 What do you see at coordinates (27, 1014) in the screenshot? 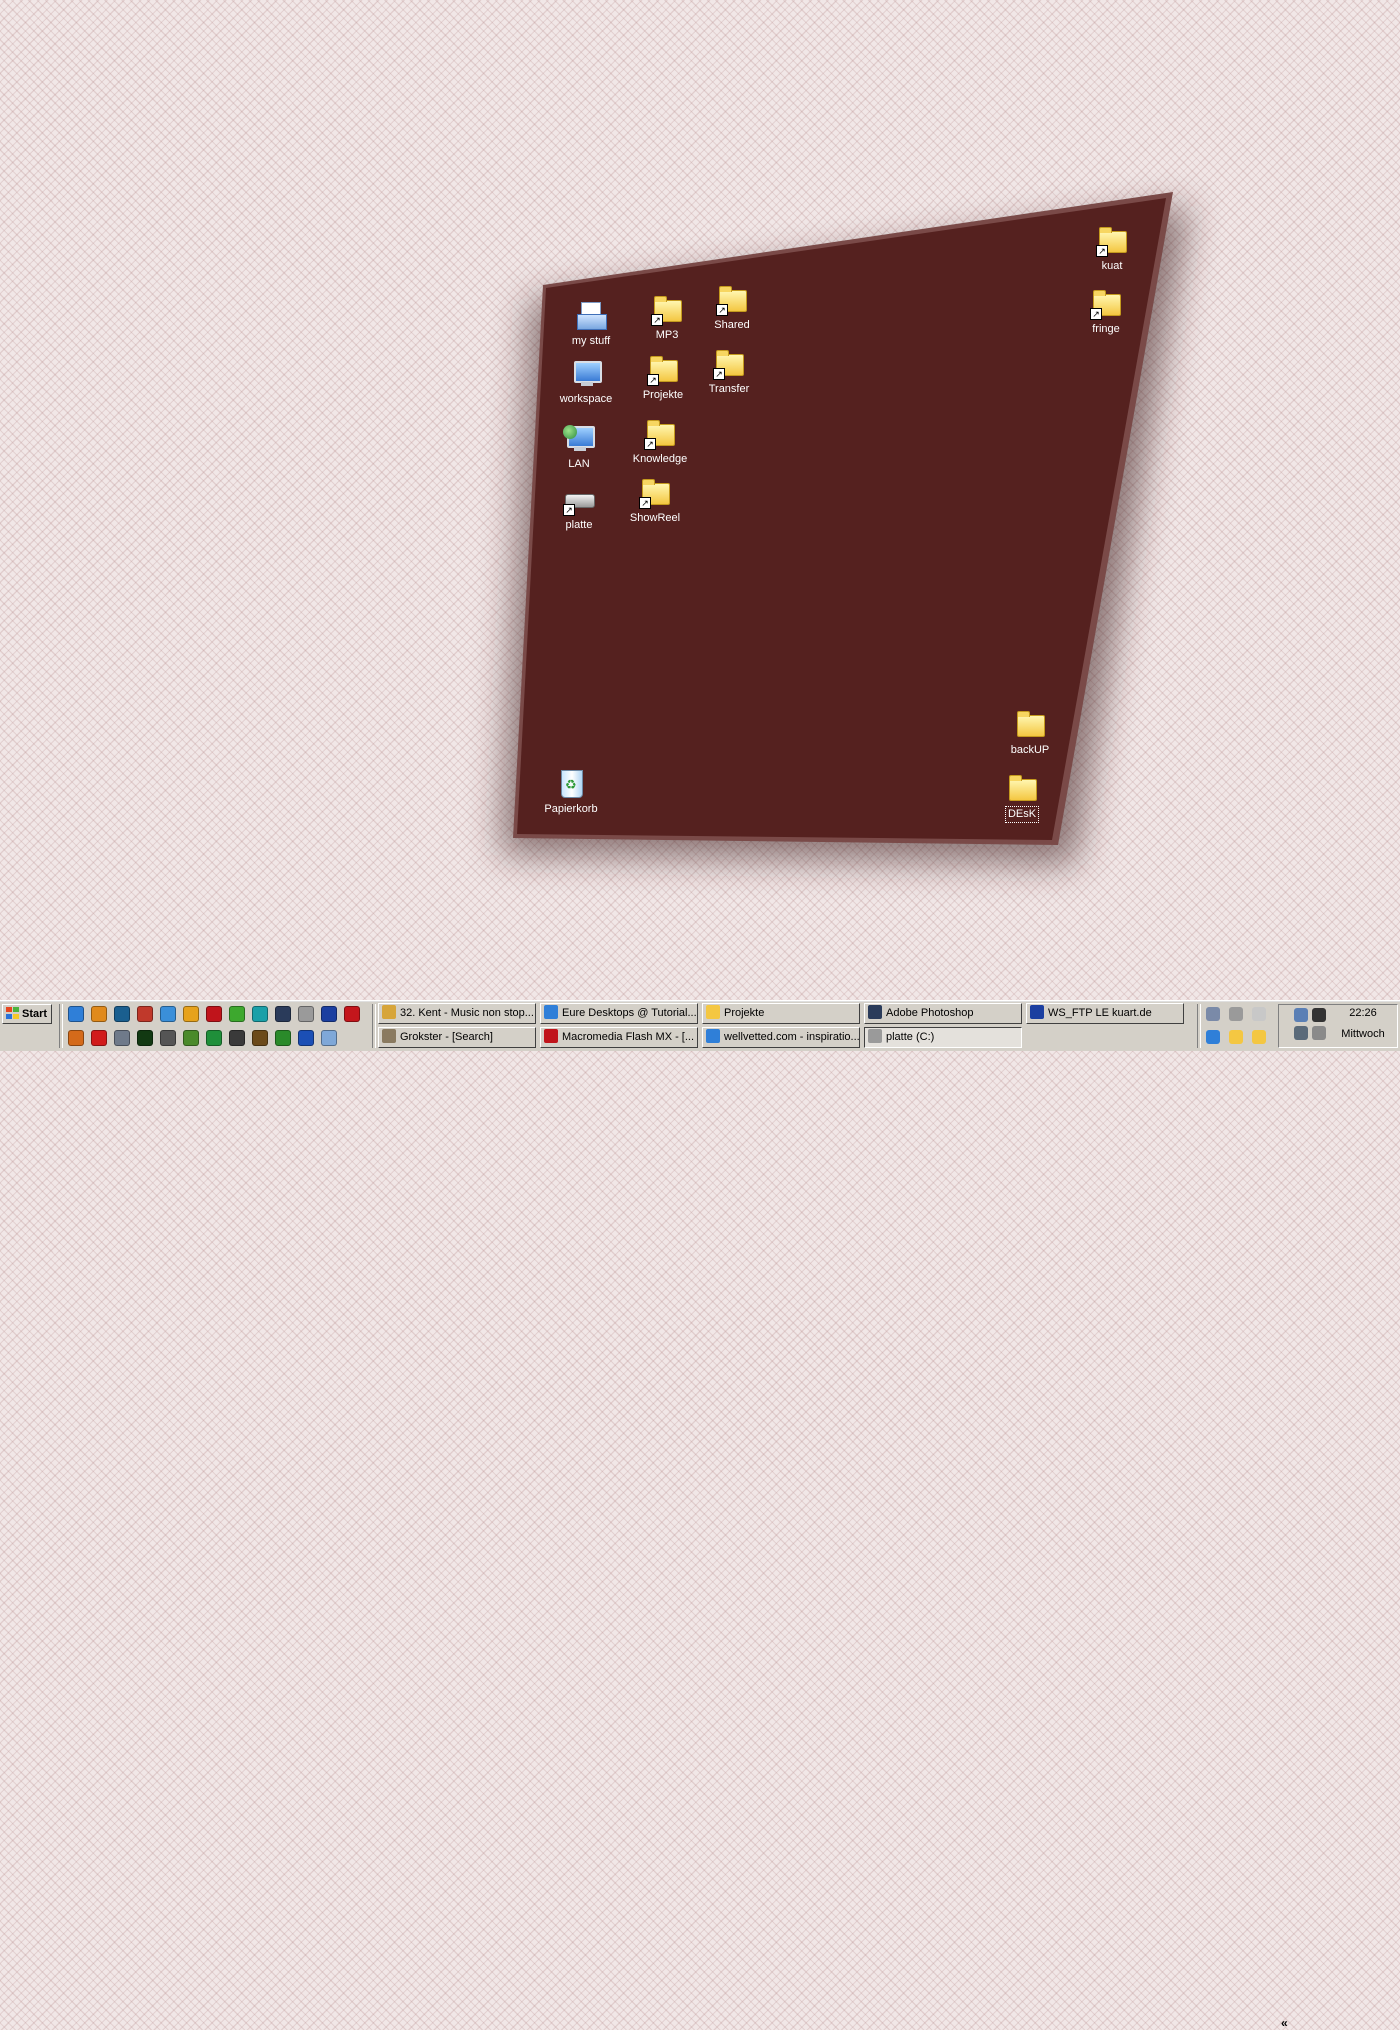
I see `start-button: Start` at bounding box center [27, 1014].